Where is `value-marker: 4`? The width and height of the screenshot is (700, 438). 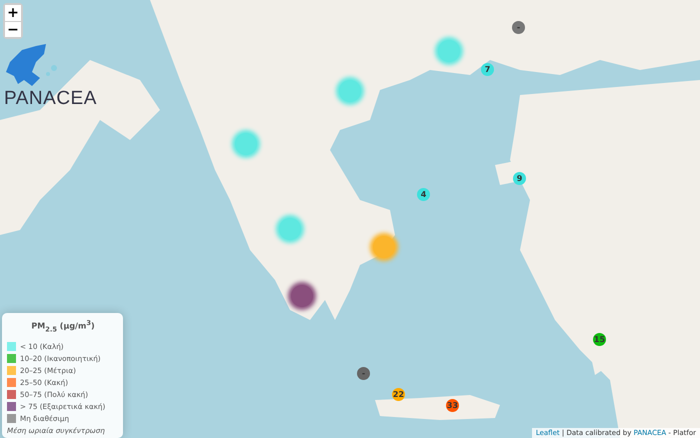
value-marker: 4 is located at coordinates (423, 194).